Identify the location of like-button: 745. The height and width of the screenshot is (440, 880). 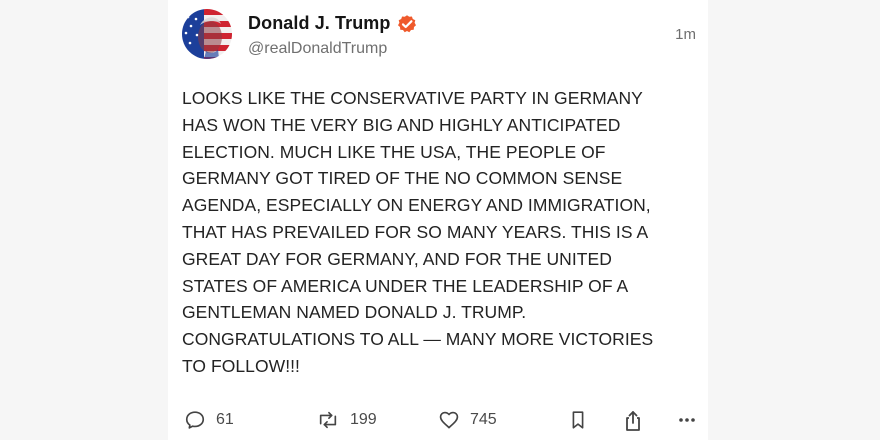
(467, 420).